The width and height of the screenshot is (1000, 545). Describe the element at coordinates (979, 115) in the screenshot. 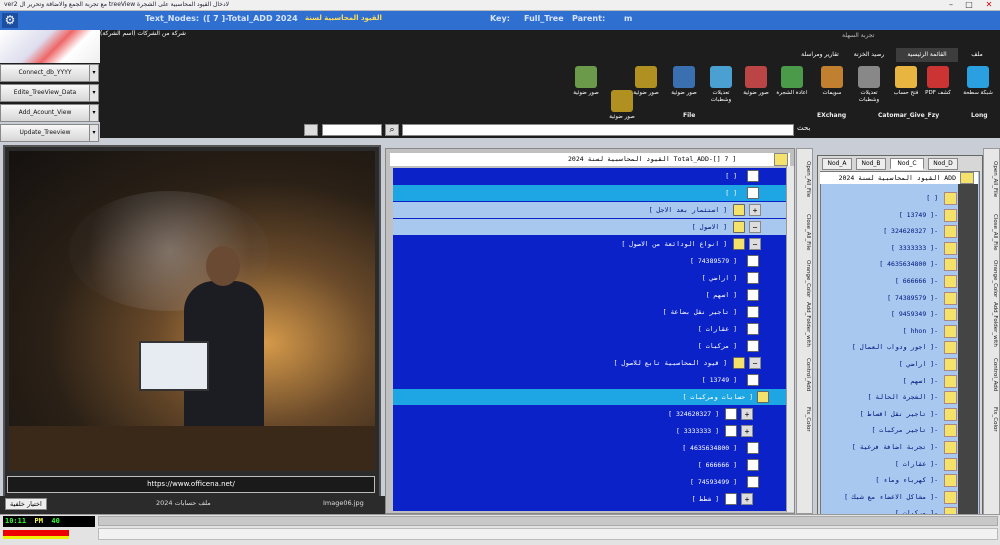

I see `group-label-long: Long` at that location.